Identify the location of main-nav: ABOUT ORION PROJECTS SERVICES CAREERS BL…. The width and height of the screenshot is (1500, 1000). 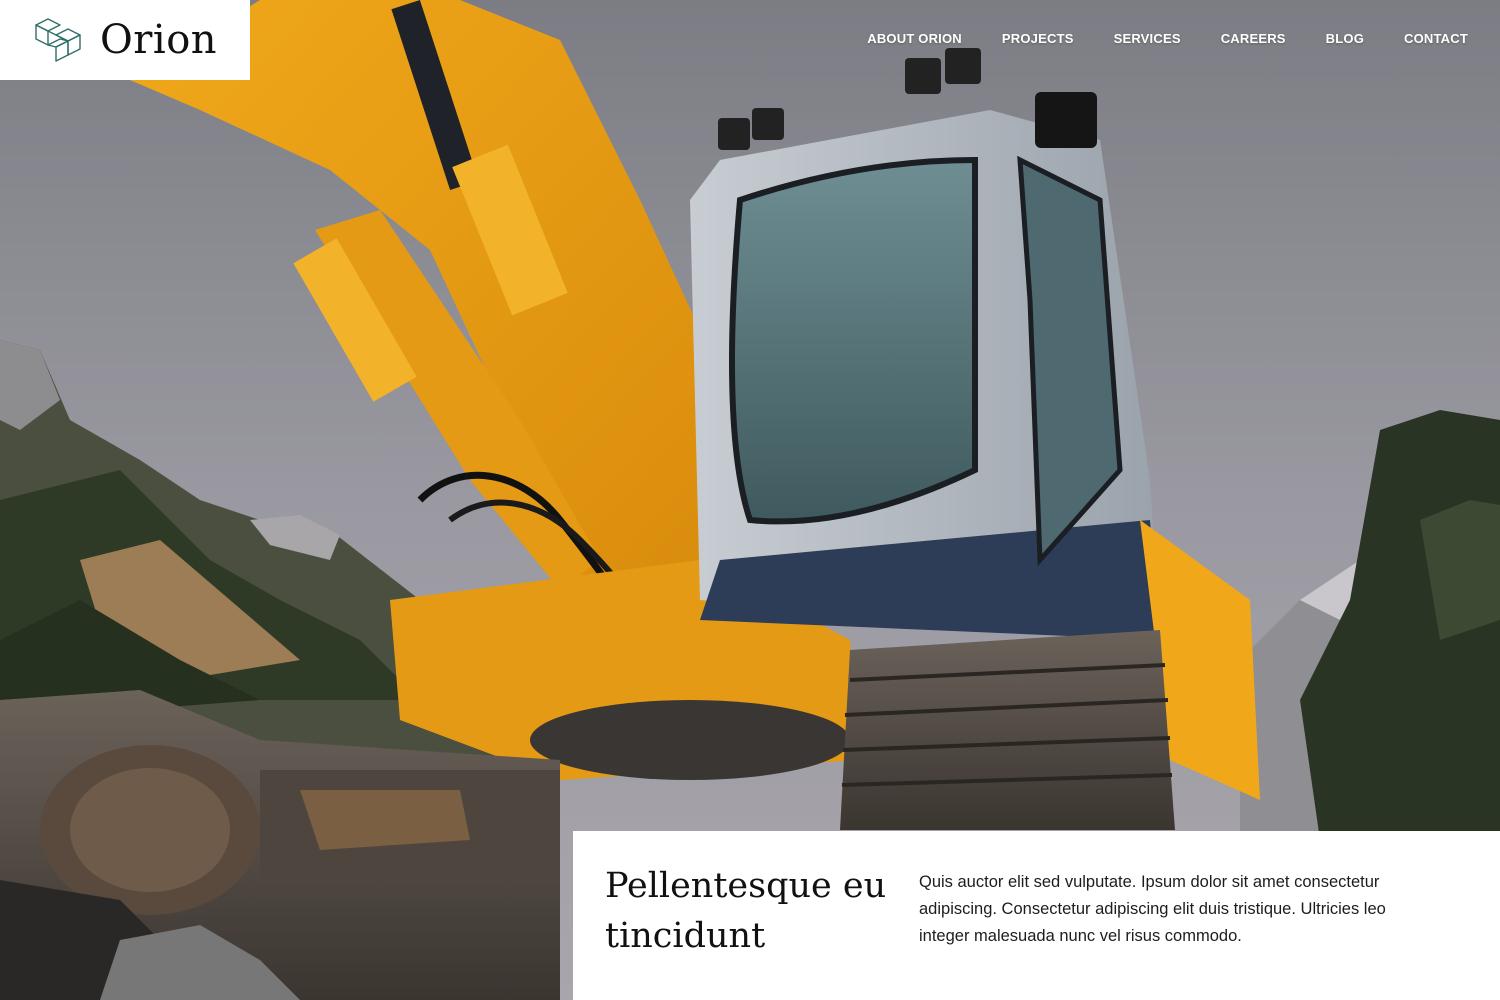
(1167, 38).